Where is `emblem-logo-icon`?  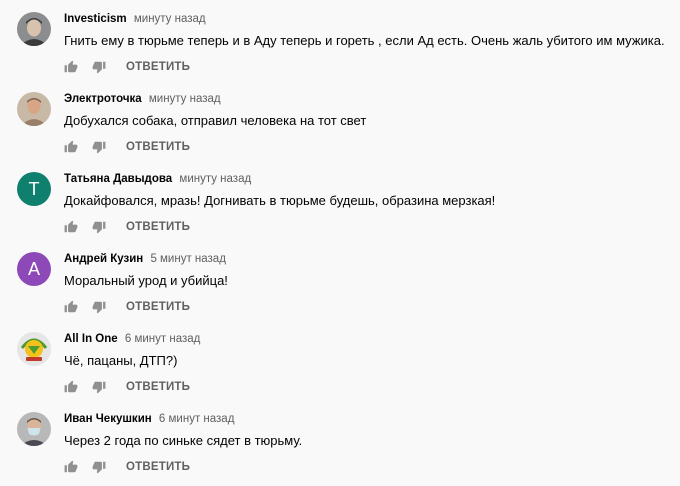
emblem-logo-icon is located at coordinates (34, 349).